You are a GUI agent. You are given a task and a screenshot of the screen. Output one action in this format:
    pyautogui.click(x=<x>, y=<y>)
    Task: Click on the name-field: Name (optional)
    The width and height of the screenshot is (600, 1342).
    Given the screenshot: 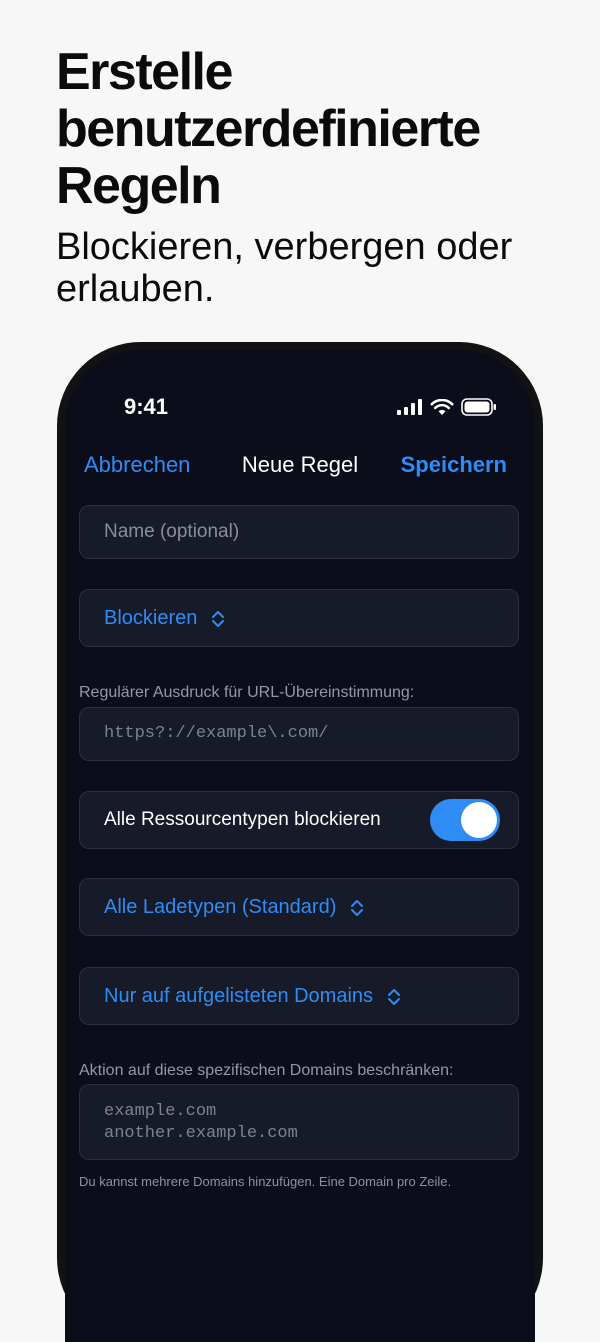 What is the action you would take?
    pyautogui.click(x=299, y=532)
    